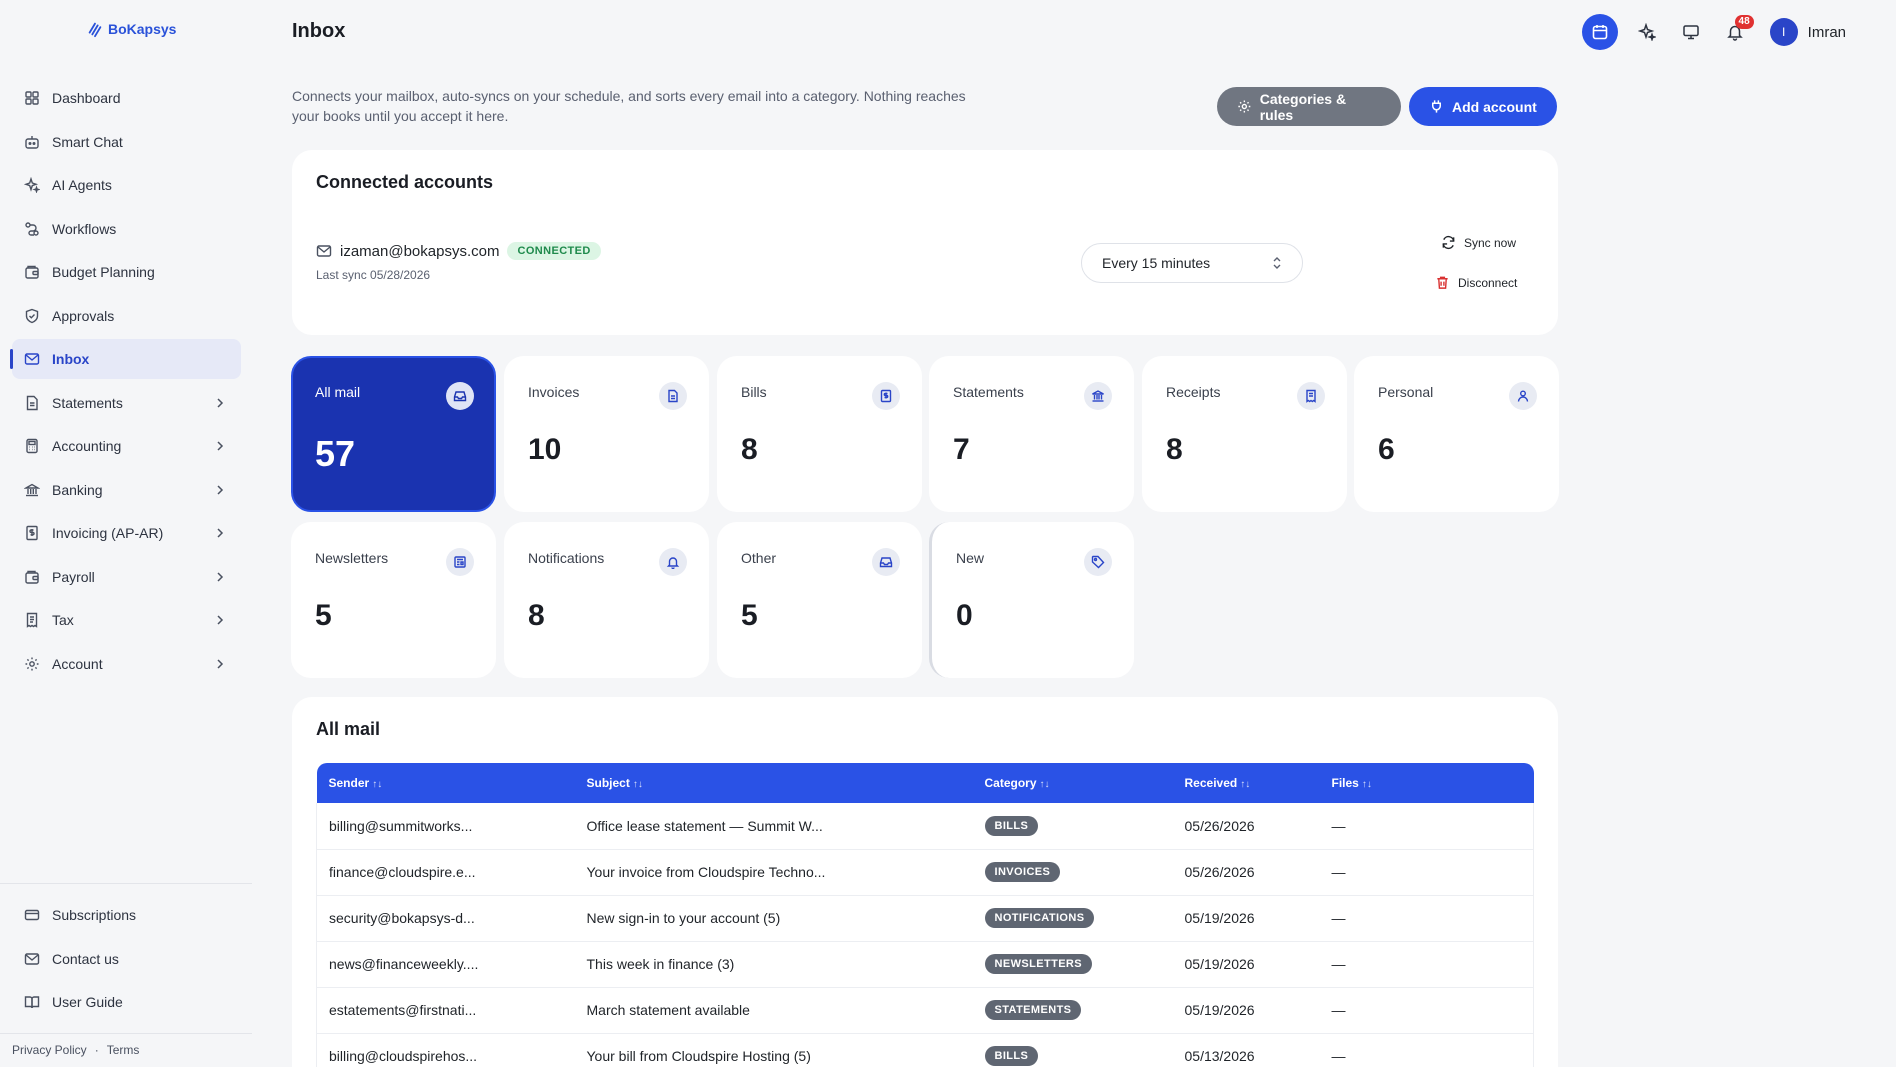  I want to click on column-header-received: Received ↑↓, so click(1246, 783).